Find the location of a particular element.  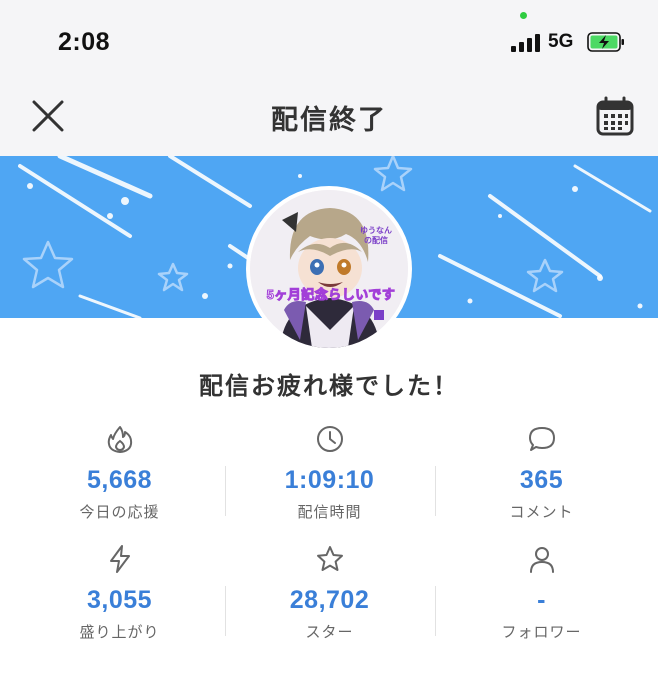

flame-icon is located at coordinates (120, 439).